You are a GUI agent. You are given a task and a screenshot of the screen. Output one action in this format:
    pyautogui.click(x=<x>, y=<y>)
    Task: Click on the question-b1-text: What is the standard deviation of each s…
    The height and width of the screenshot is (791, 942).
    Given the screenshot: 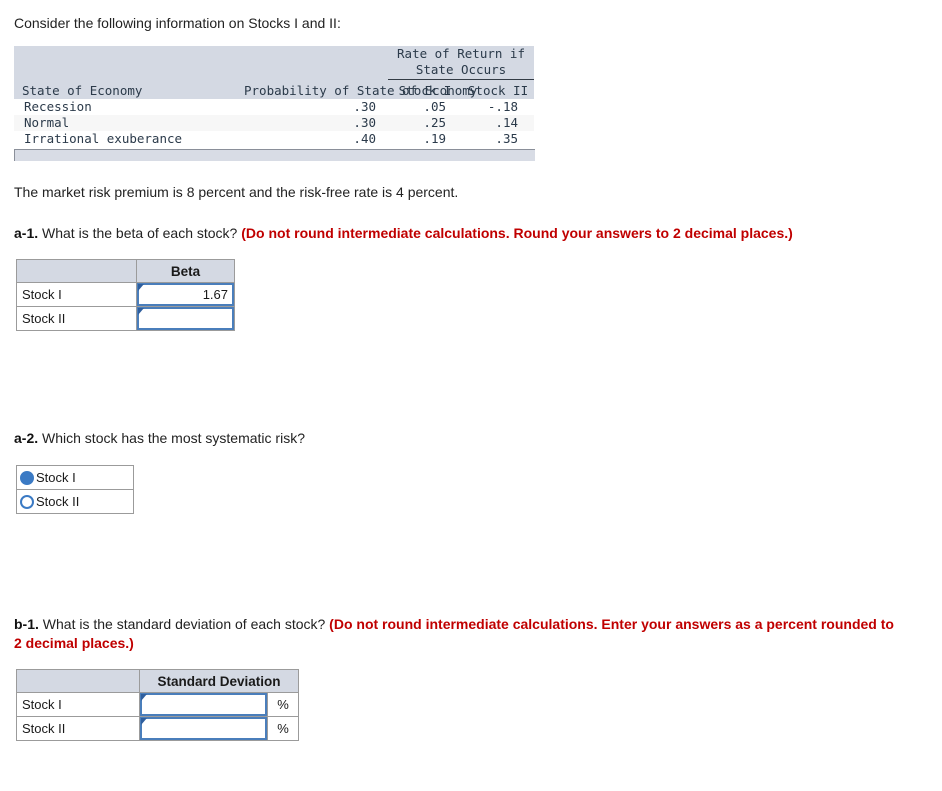 What is the action you would take?
    pyautogui.click(x=184, y=624)
    